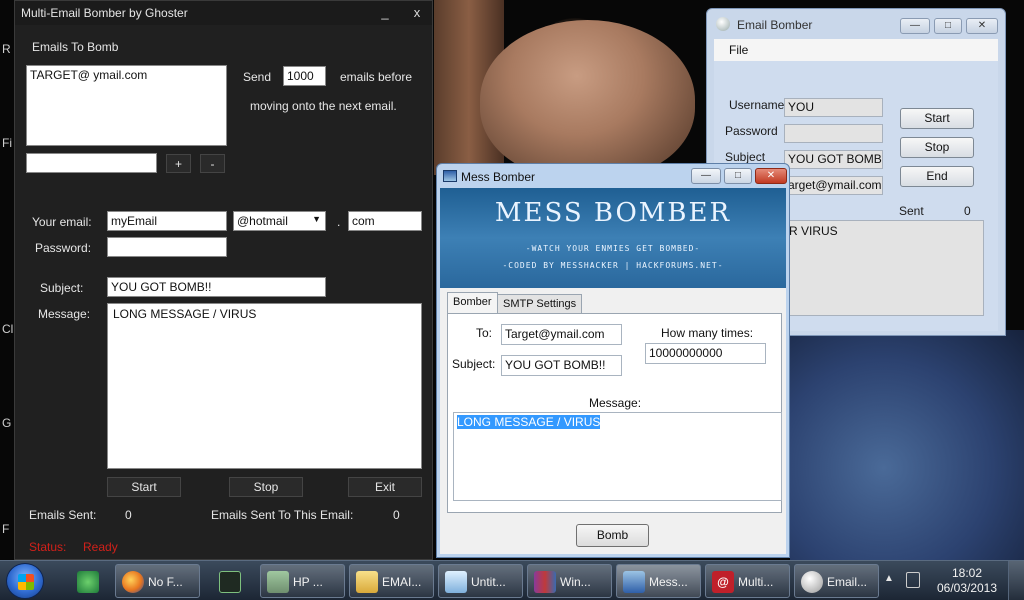 This screenshot has width=1024, height=600. I want to click on username-label: Username, so click(757, 105).